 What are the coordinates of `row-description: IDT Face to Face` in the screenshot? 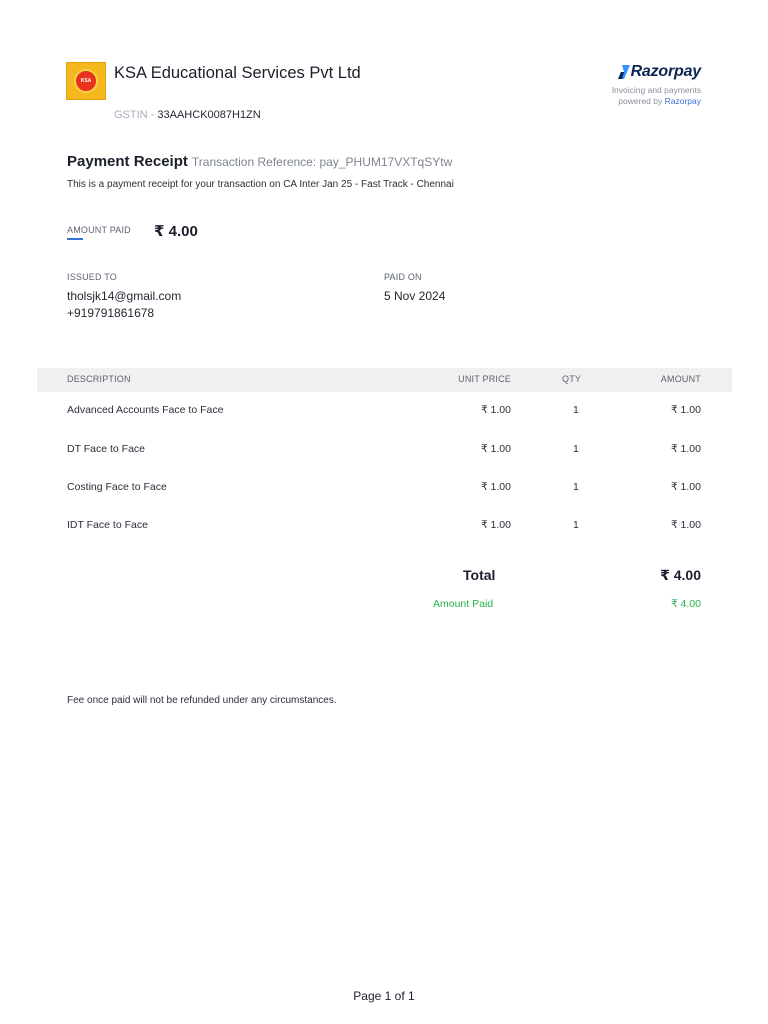 It's located at (107, 525).